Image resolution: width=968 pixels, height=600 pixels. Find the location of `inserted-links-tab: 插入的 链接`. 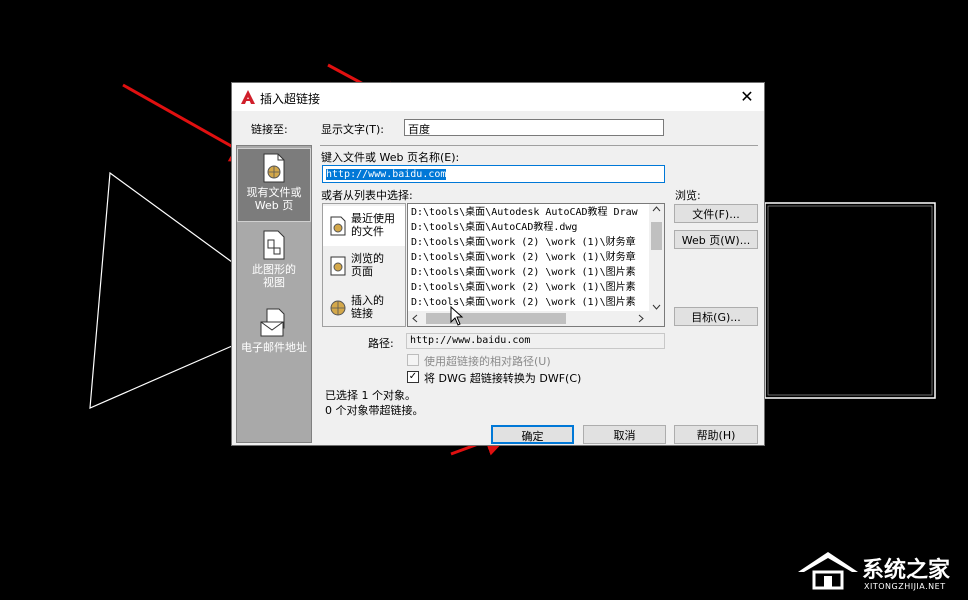

inserted-links-tab: 插入的 链接 is located at coordinates (364, 308).